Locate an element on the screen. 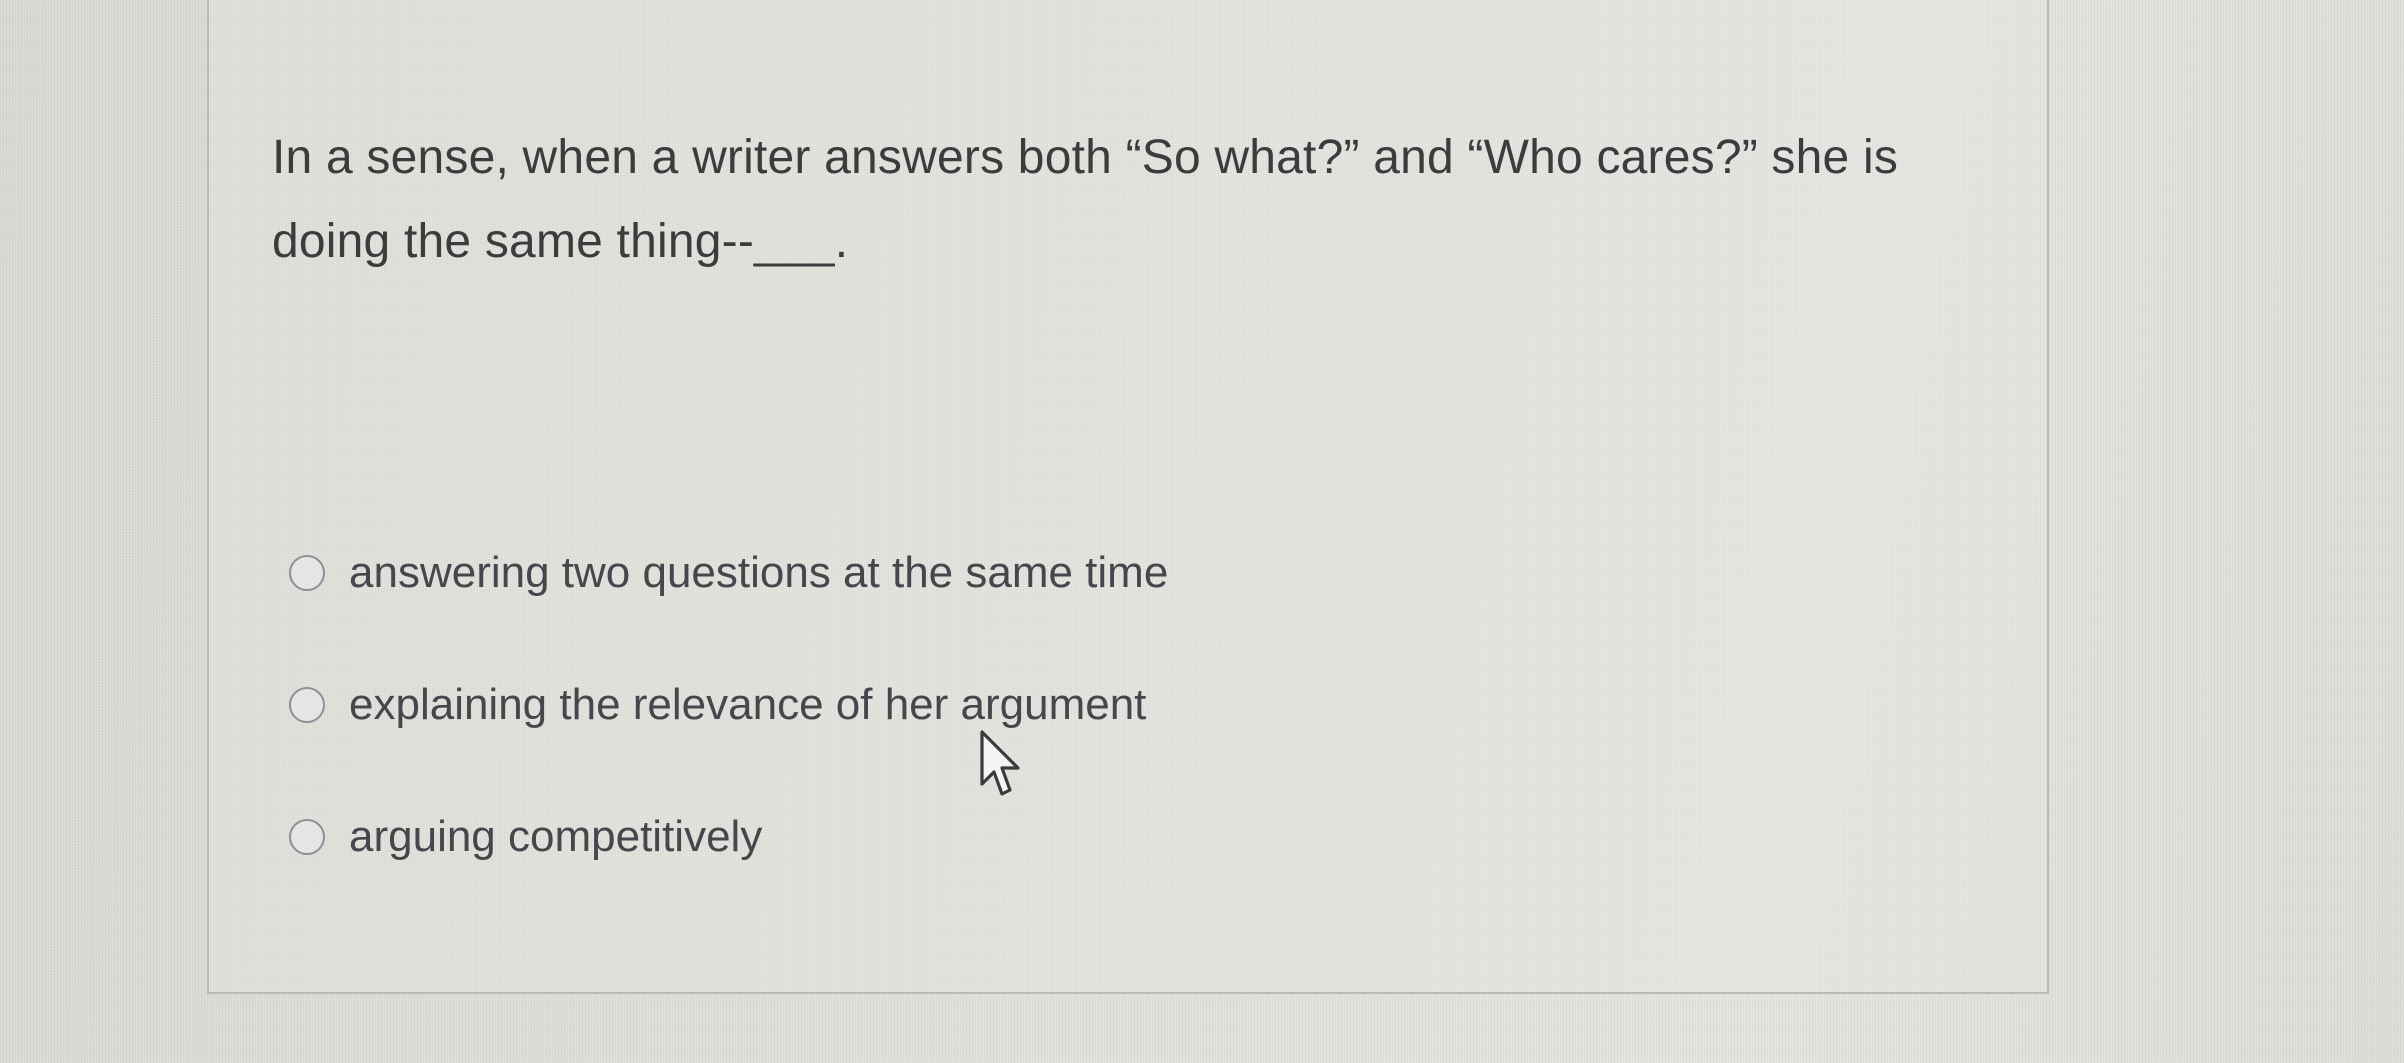  answer-label: explaining the relevance of her argument is located at coordinates (748, 704).